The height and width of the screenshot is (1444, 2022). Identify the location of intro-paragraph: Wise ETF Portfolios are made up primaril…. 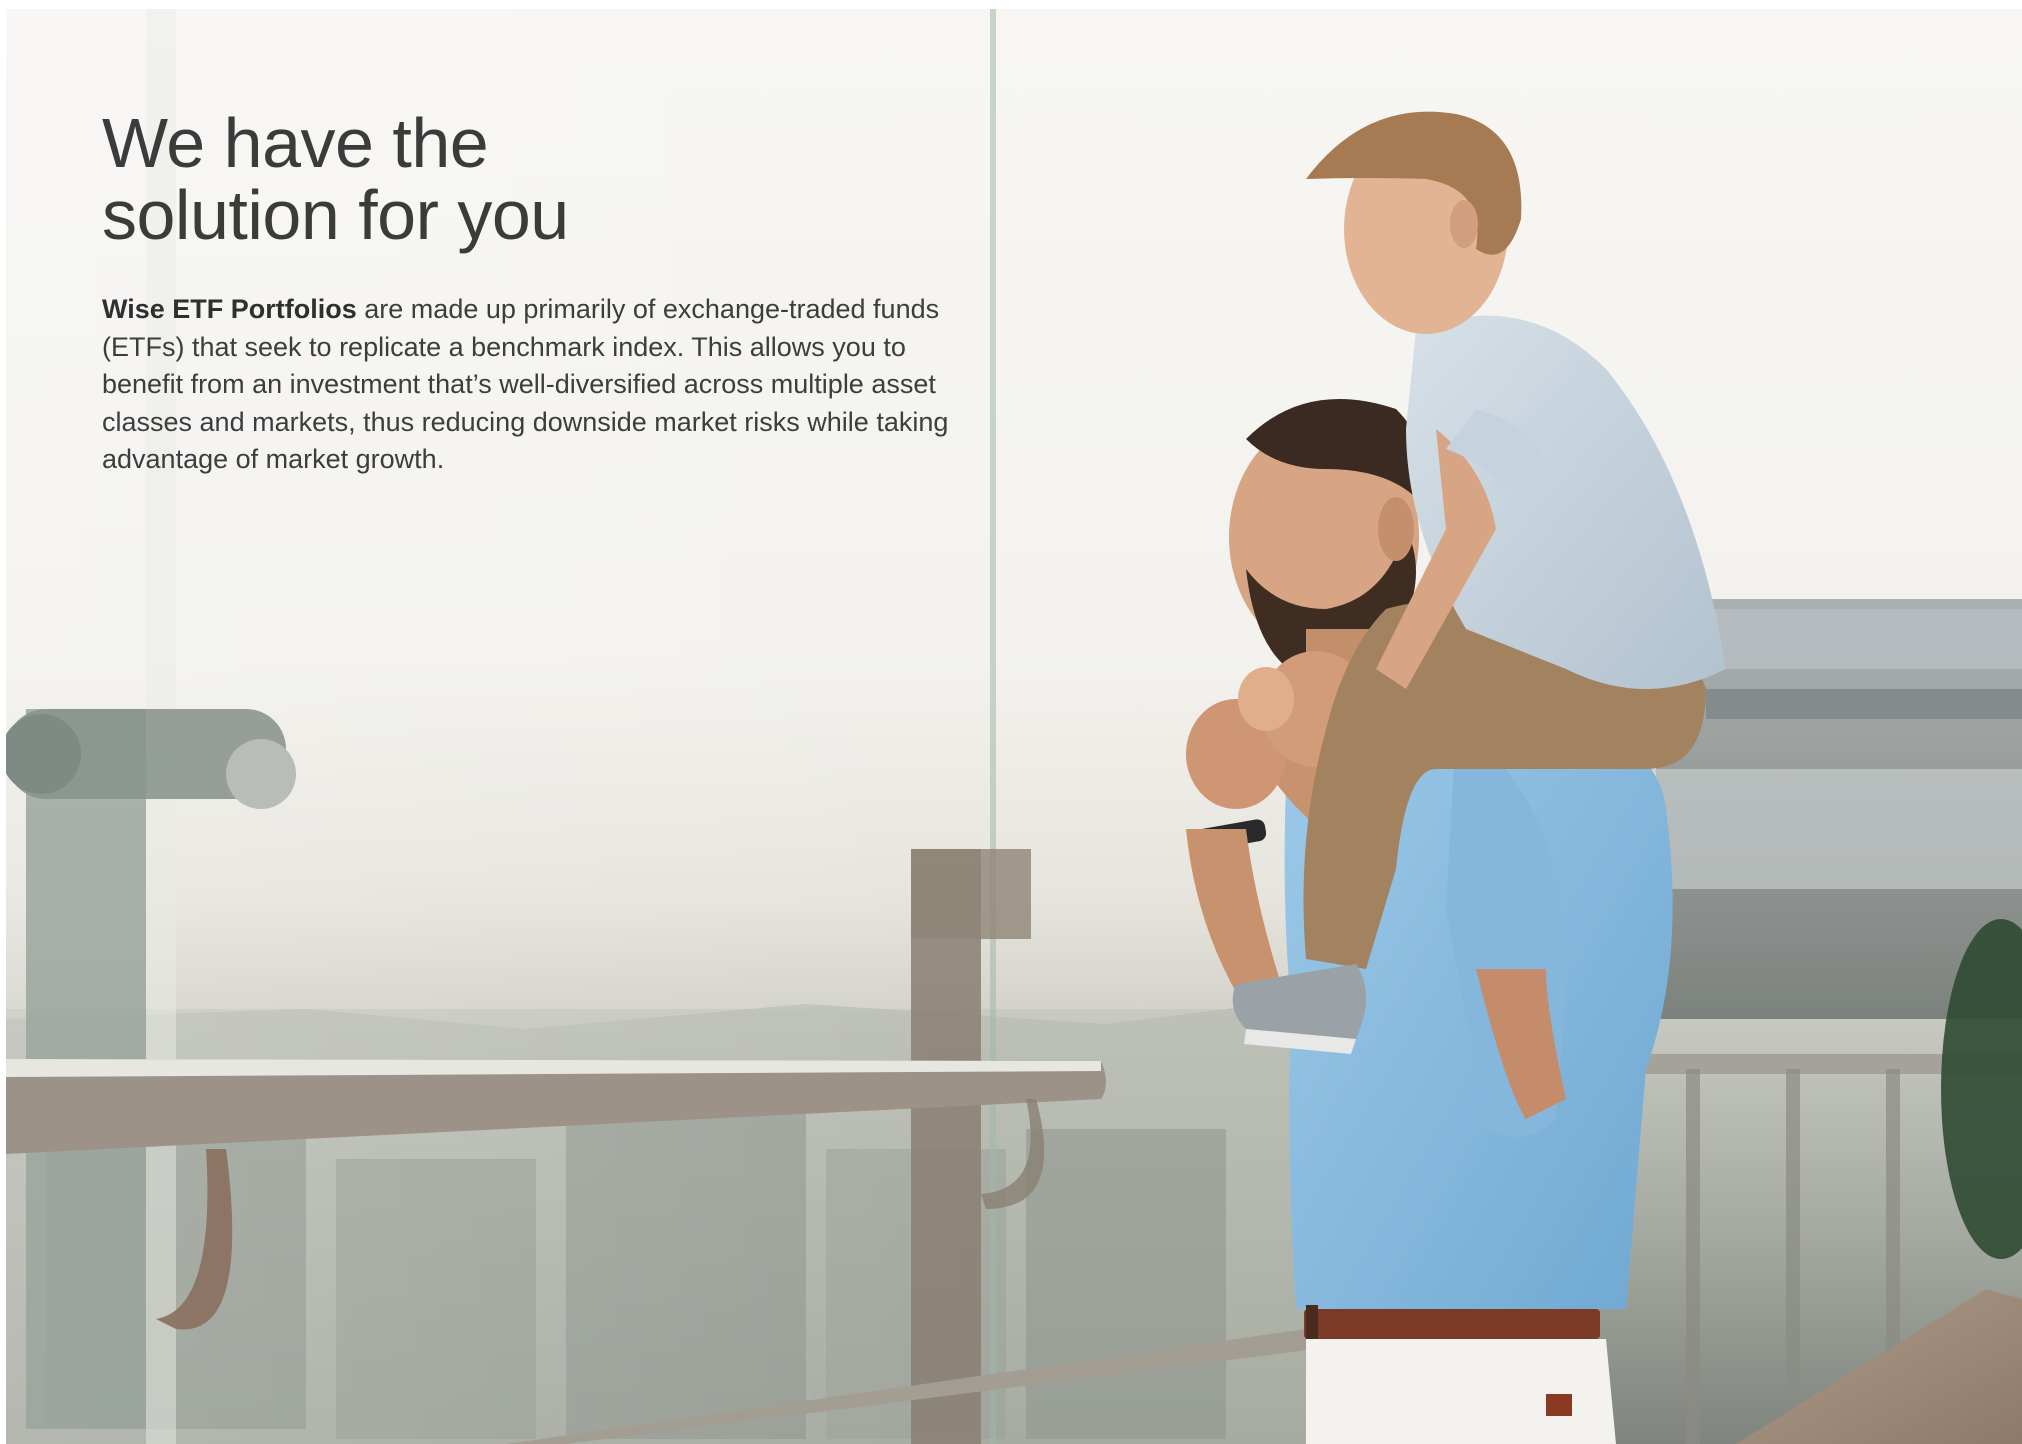
(542, 385).